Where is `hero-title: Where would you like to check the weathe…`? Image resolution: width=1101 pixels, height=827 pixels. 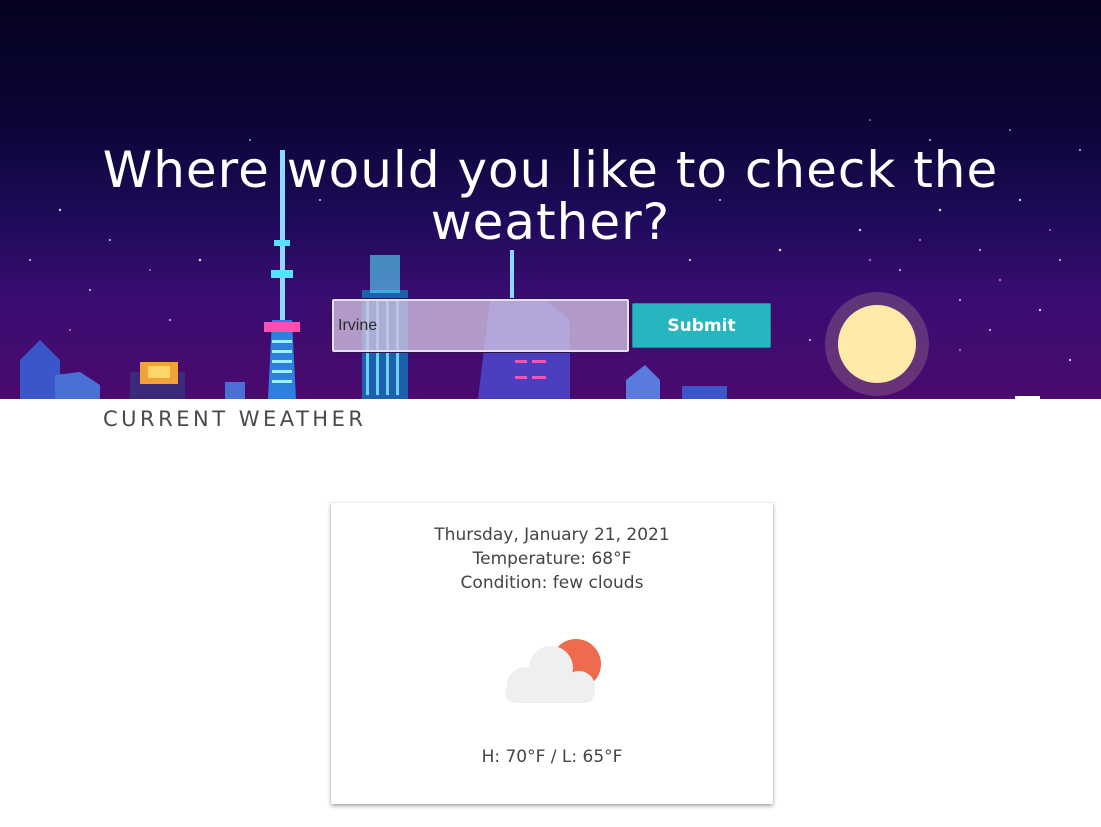
hero-title: Where would you like to check the weathe… is located at coordinates (550, 196).